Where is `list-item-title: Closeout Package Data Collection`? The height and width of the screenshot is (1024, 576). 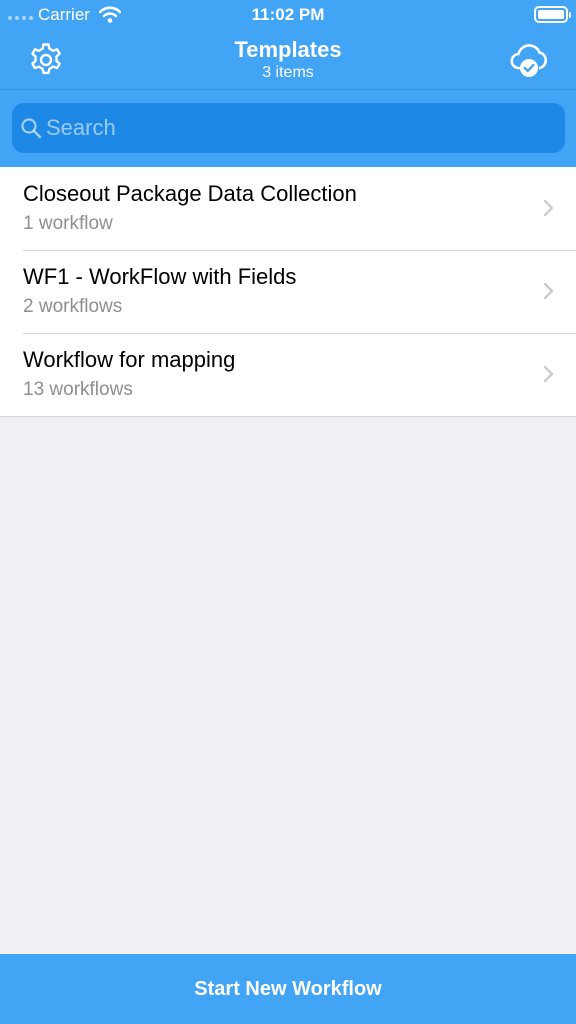
list-item-title: Closeout Package Data Collection is located at coordinates (190, 193).